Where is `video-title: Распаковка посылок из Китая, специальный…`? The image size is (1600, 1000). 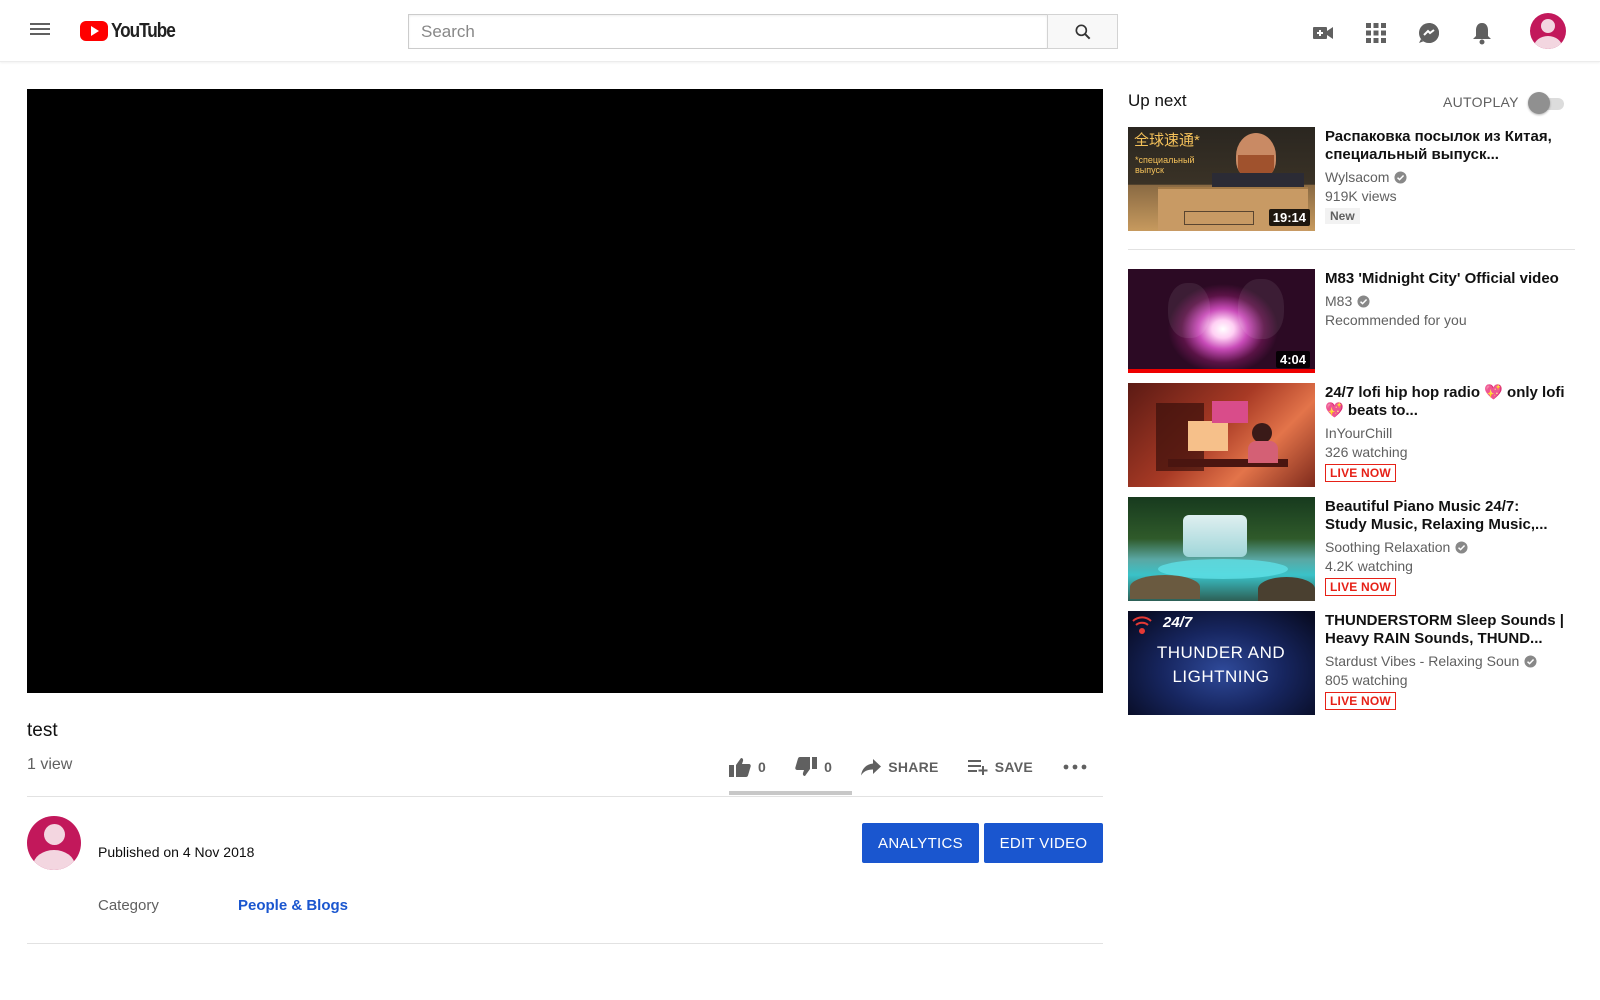 video-title: Распаковка посылок из Китая, специальный… is located at coordinates (1438, 145).